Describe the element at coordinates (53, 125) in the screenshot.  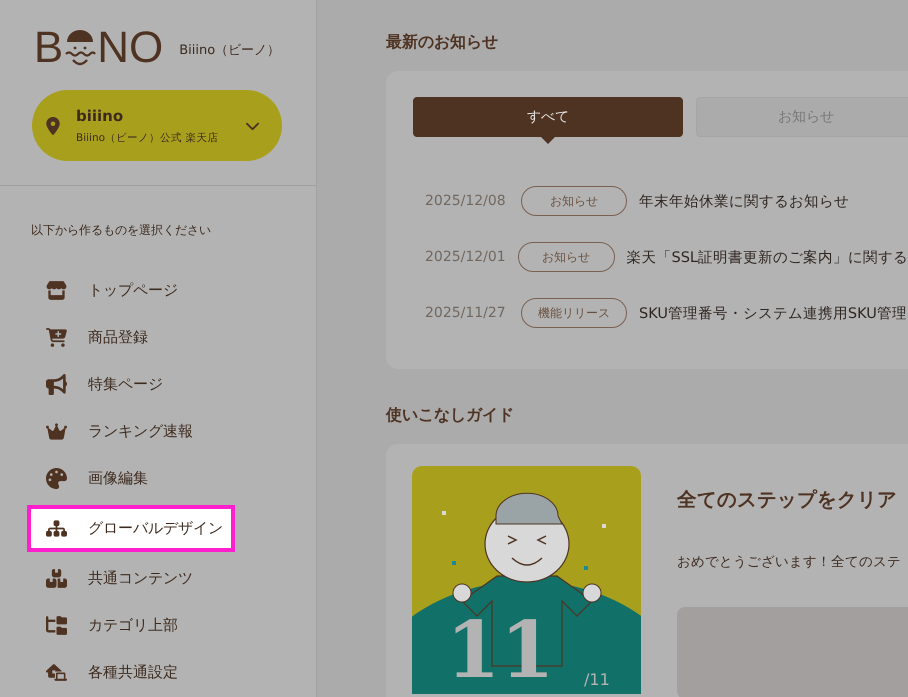
I see `location-pin-icon` at that location.